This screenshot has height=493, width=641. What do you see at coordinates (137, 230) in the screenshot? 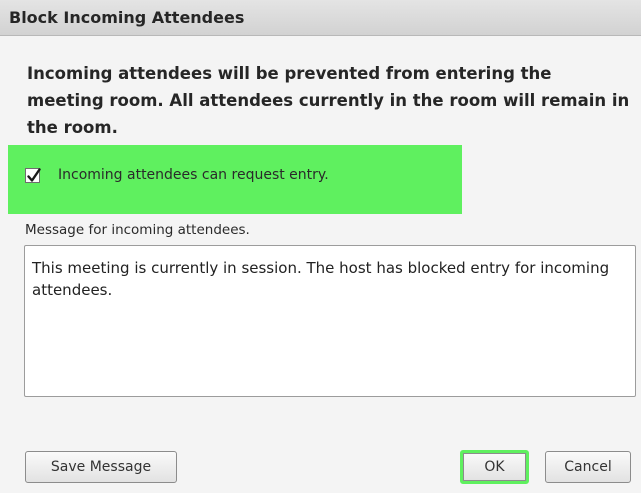
I see `message-field-label: Message for incoming attendees.` at bounding box center [137, 230].